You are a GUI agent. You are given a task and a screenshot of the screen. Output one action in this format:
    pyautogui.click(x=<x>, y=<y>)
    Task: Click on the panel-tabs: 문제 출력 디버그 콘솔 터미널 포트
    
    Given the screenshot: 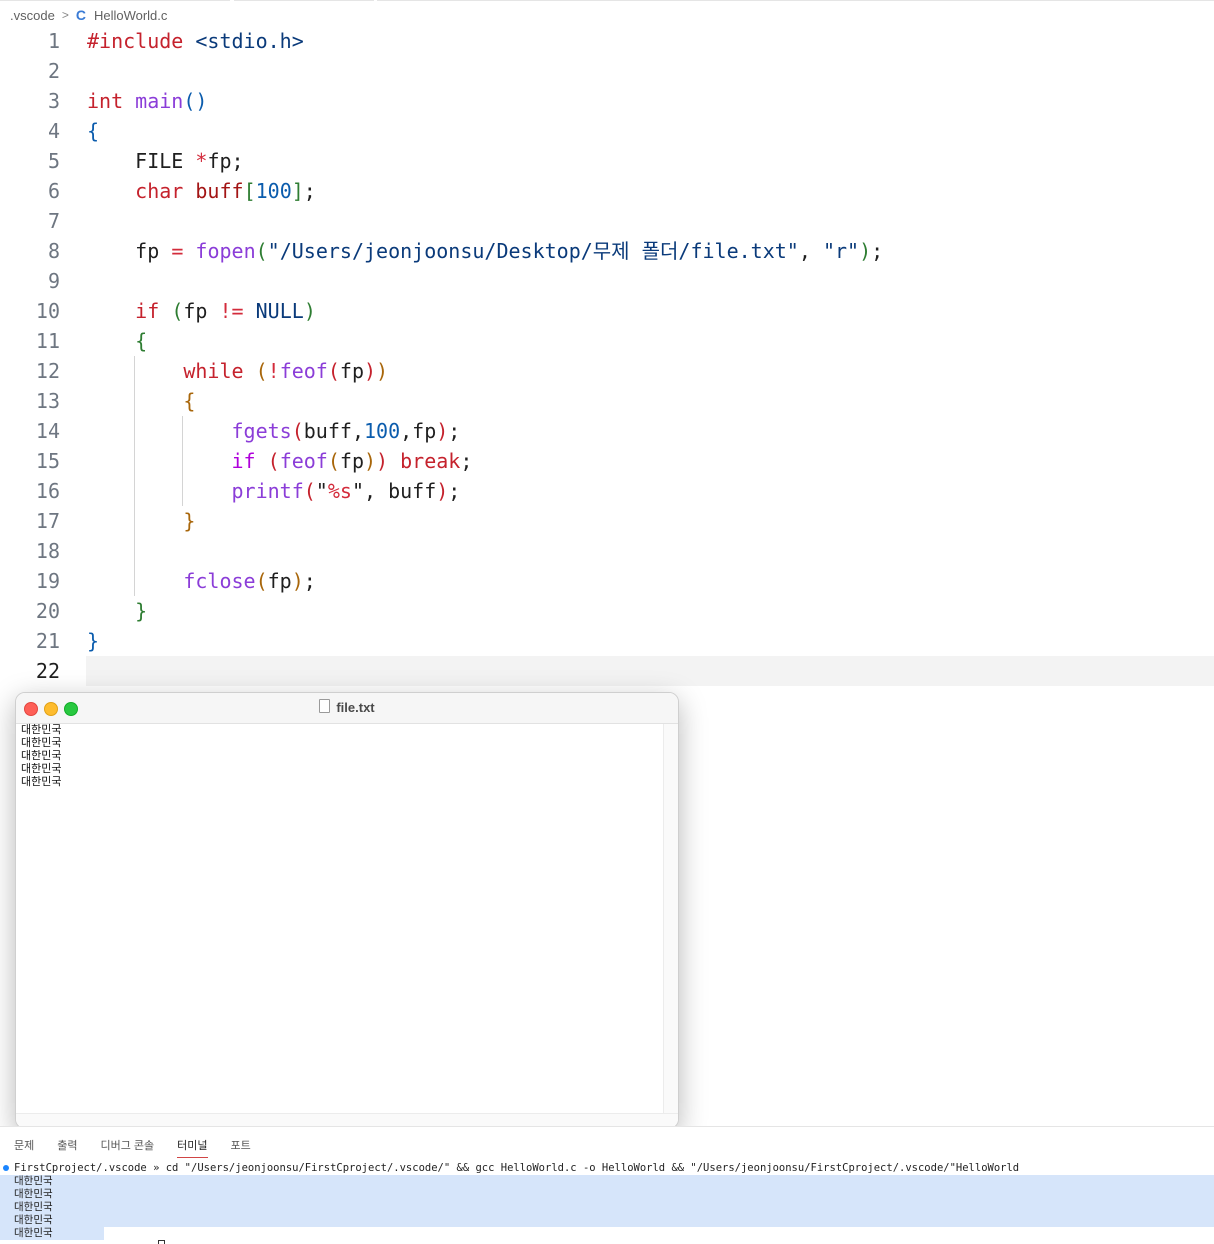 What is the action you would take?
    pyautogui.click(x=144, y=1147)
    